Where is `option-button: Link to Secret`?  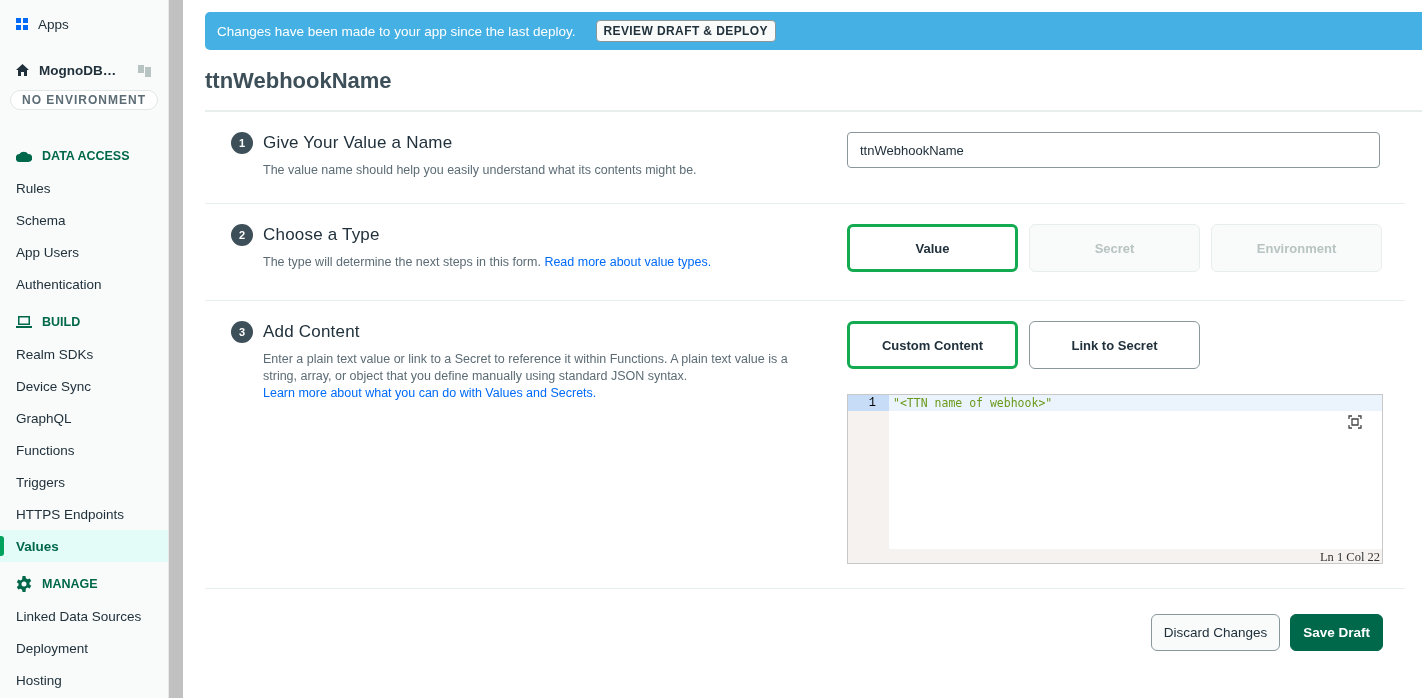 option-button: Link to Secret is located at coordinates (1114, 345).